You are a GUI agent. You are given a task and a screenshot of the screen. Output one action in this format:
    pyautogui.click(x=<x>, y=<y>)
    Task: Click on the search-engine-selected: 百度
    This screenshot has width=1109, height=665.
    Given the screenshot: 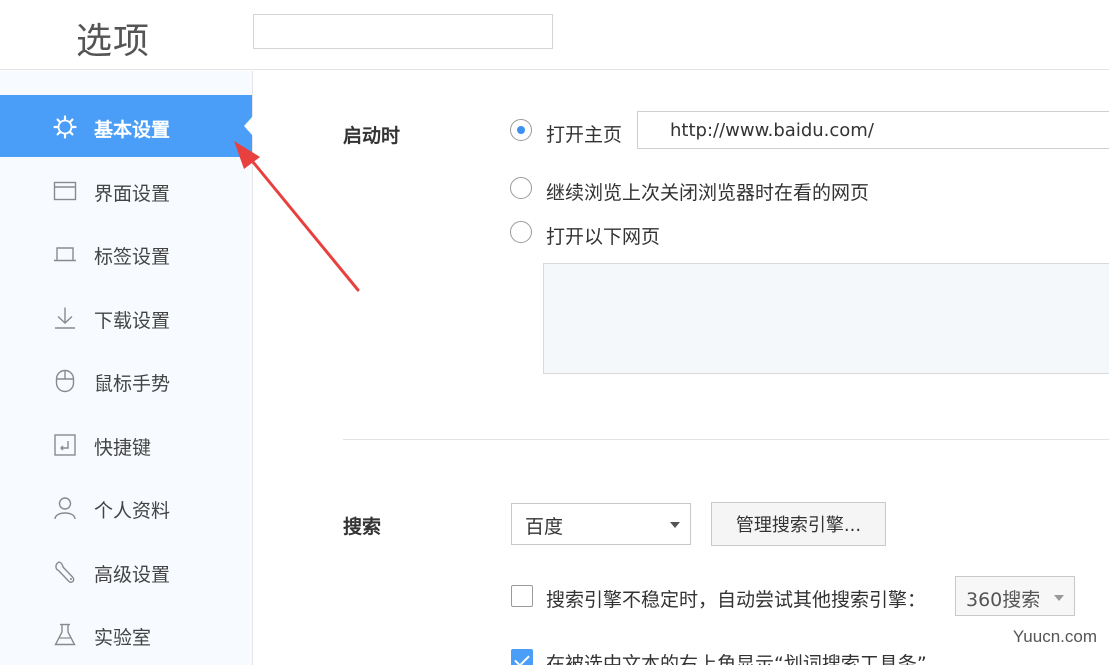 What is the action you would take?
    pyautogui.click(x=544, y=527)
    